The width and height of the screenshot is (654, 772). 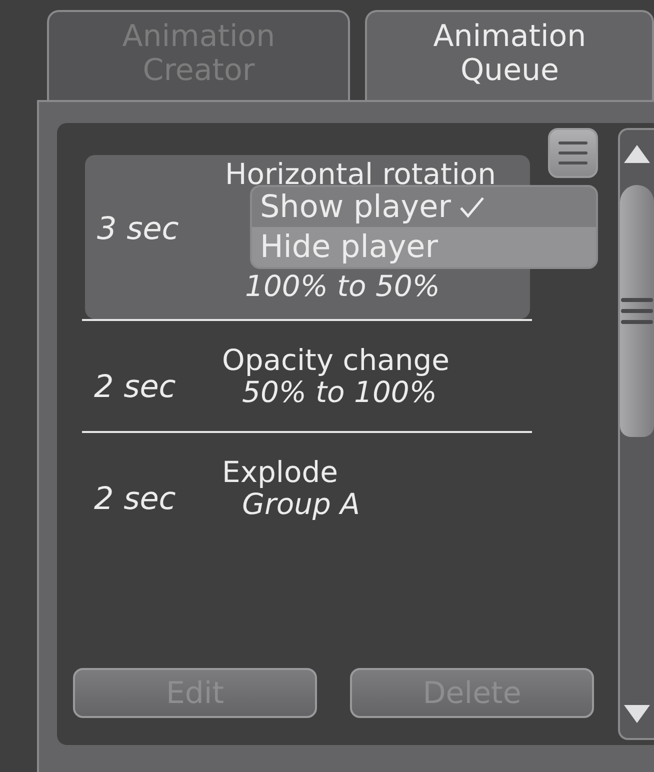 I want to click on tab: Animation Queue, so click(x=509, y=55).